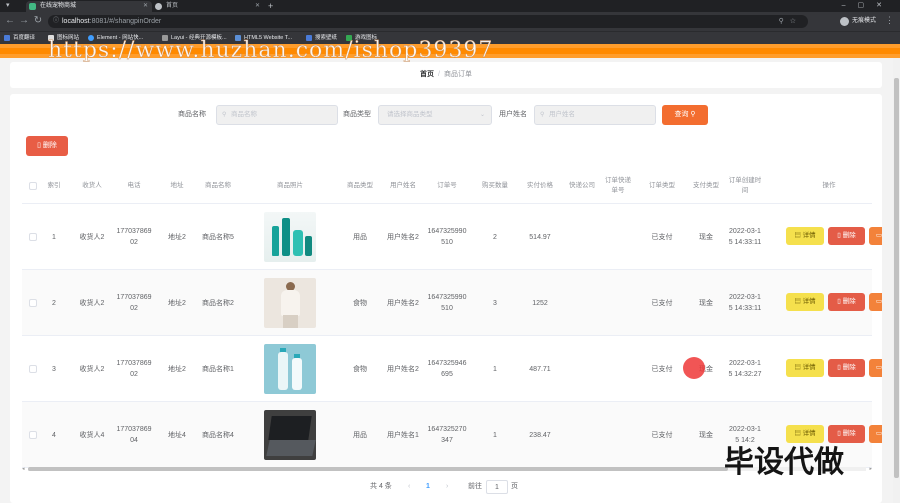 Image resolution: width=900 pixels, height=503 pixels. What do you see at coordinates (870, 469) in the screenshot?
I see `scroll-right-arrow-icon: ▸` at bounding box center [870, 469].